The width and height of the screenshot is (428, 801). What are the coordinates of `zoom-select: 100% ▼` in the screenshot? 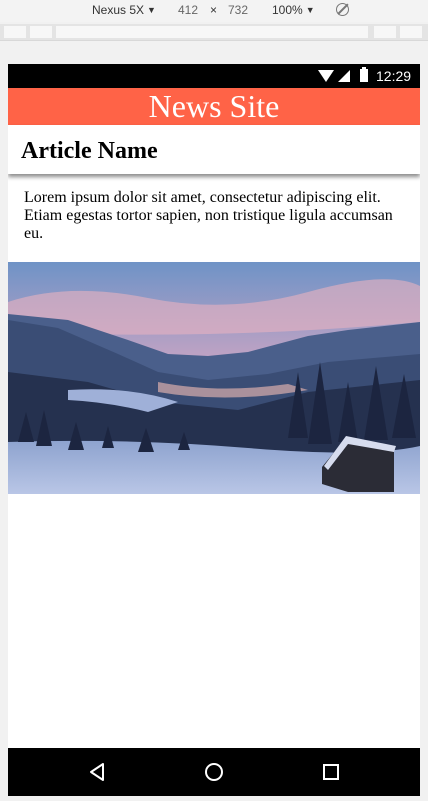 It's located at (293, 10).